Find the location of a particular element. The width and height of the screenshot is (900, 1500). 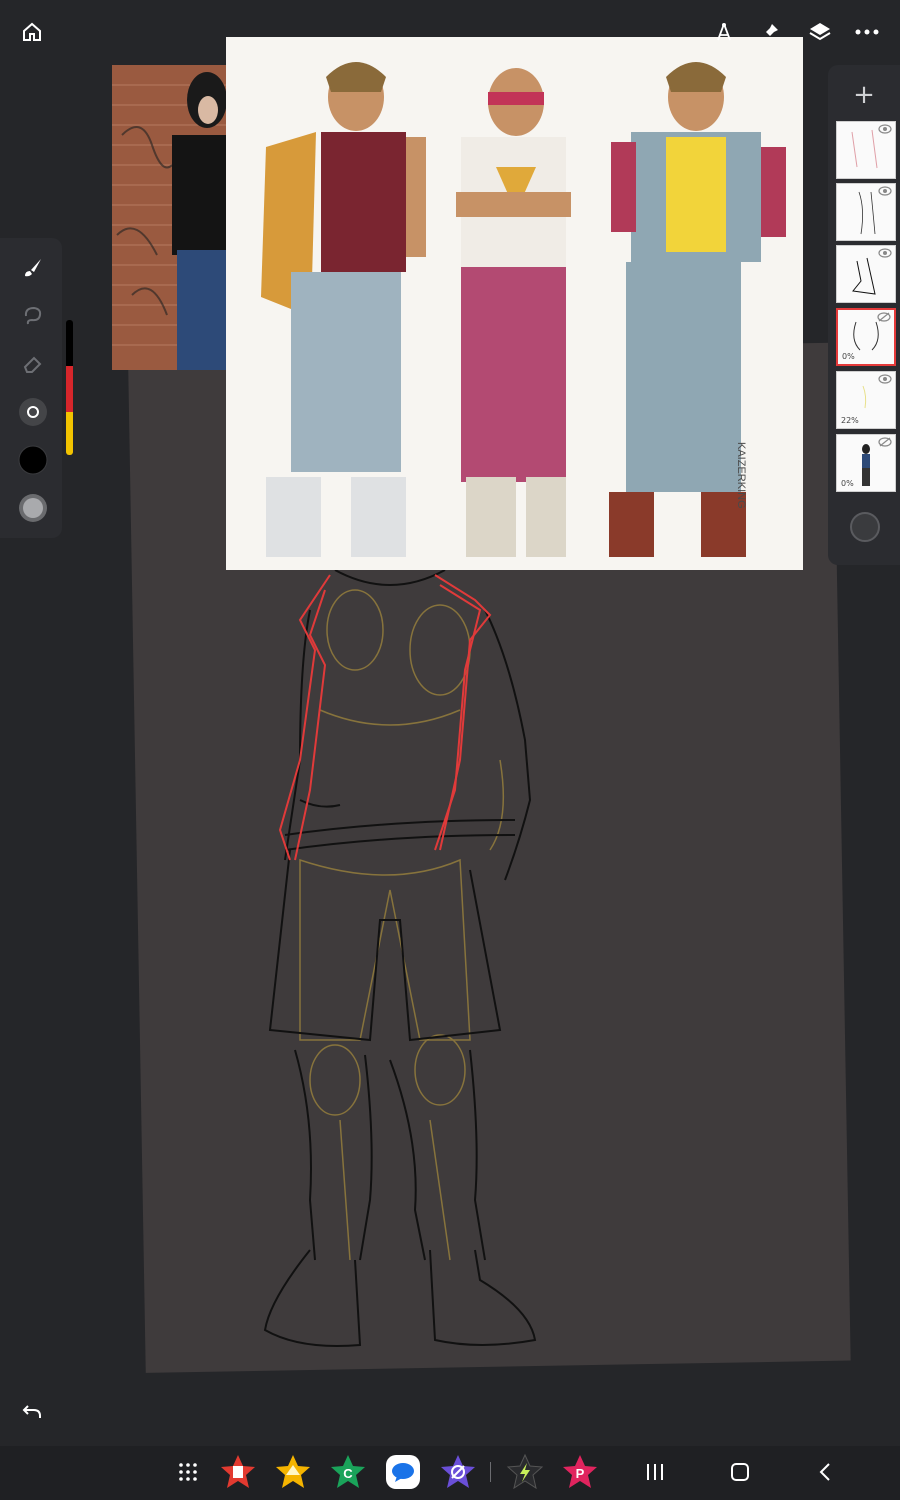

svg-text: P is located at coordinates (580, 1473).